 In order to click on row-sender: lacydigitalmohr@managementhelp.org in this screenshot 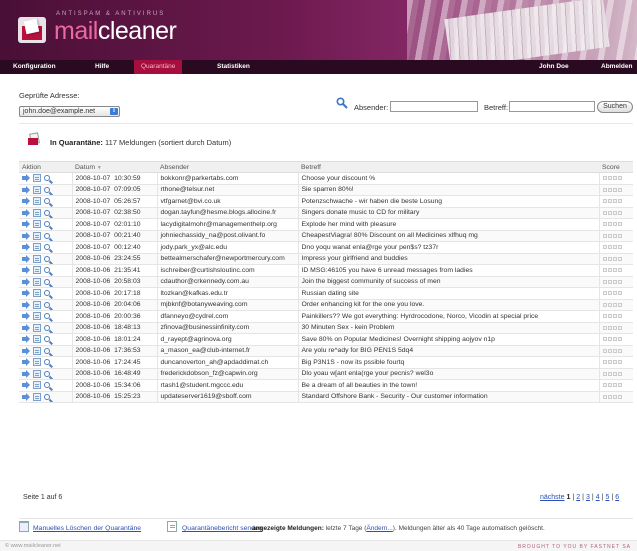, I will do `click(228, 224)`.